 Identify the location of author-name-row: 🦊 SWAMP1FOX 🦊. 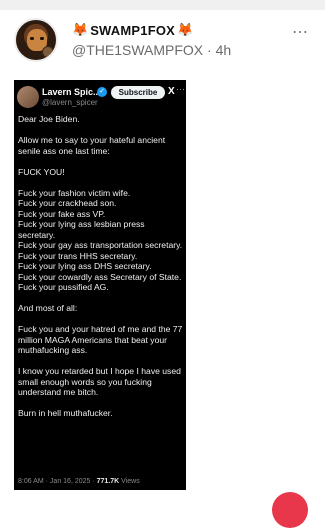
(132, 30).